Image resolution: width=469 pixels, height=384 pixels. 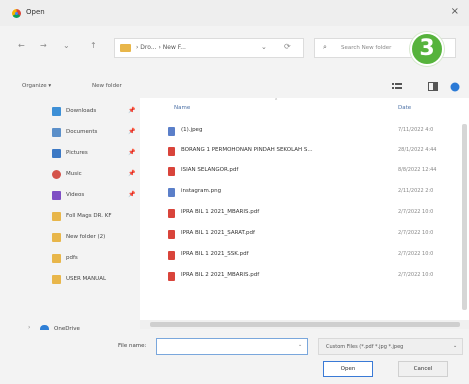 I want to click on sidebar-item-label: Downloads, so click(x=81, y=111).